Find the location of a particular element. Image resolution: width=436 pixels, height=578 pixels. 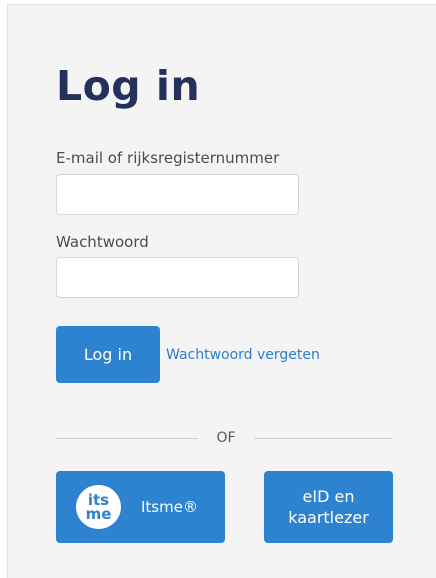

itsme-logo-icon: its me is located at coordinates (98, 507).